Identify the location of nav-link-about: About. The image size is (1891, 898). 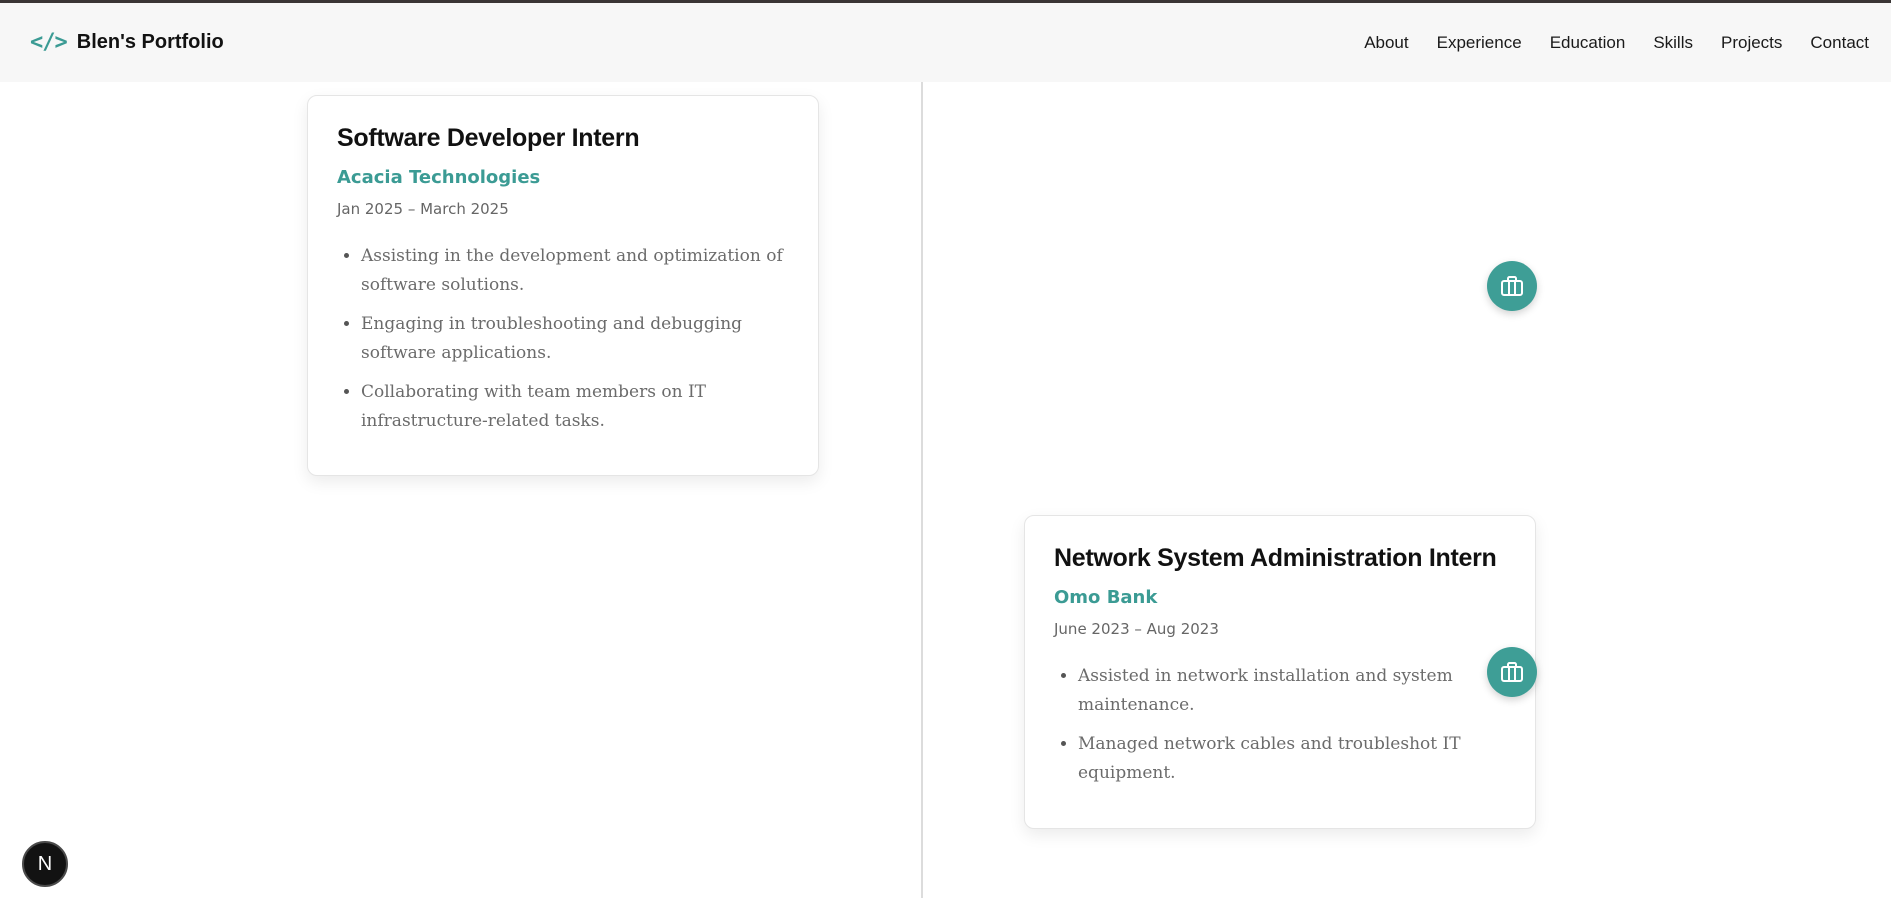
(1386, 43).